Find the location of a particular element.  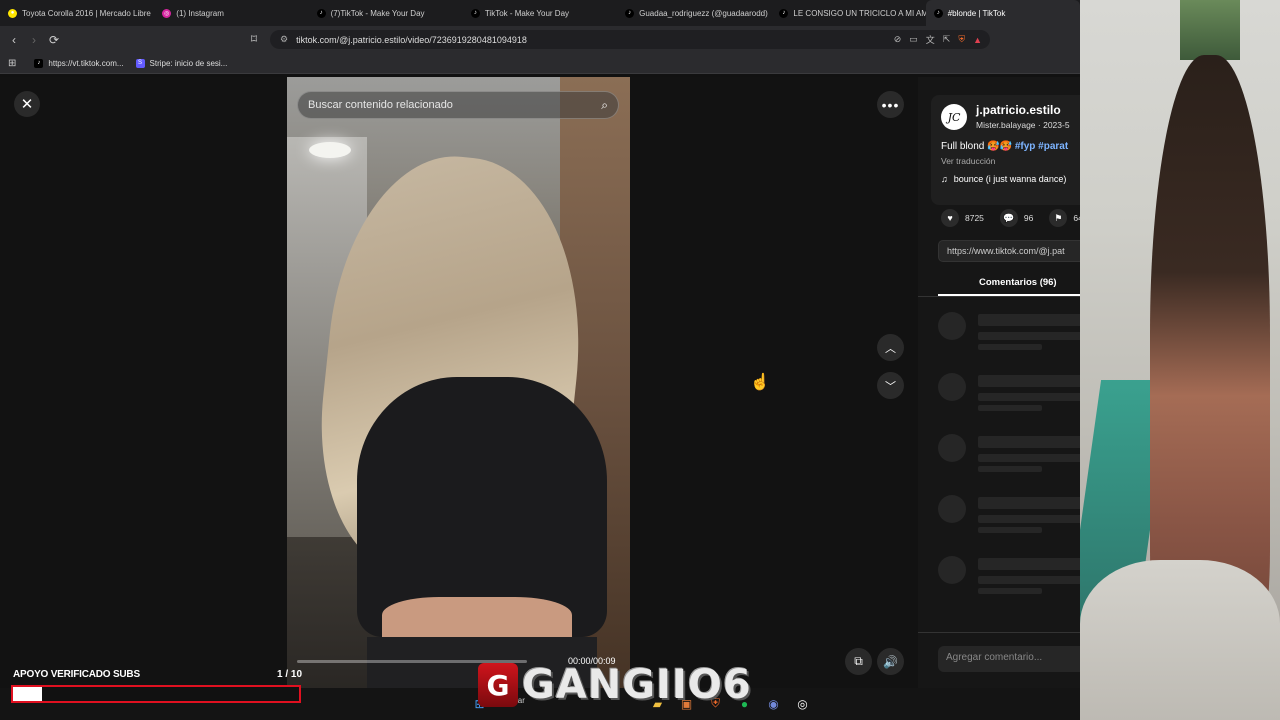

music-title: bounce (i just wanna dance) is located at coordinates (1010, 179).